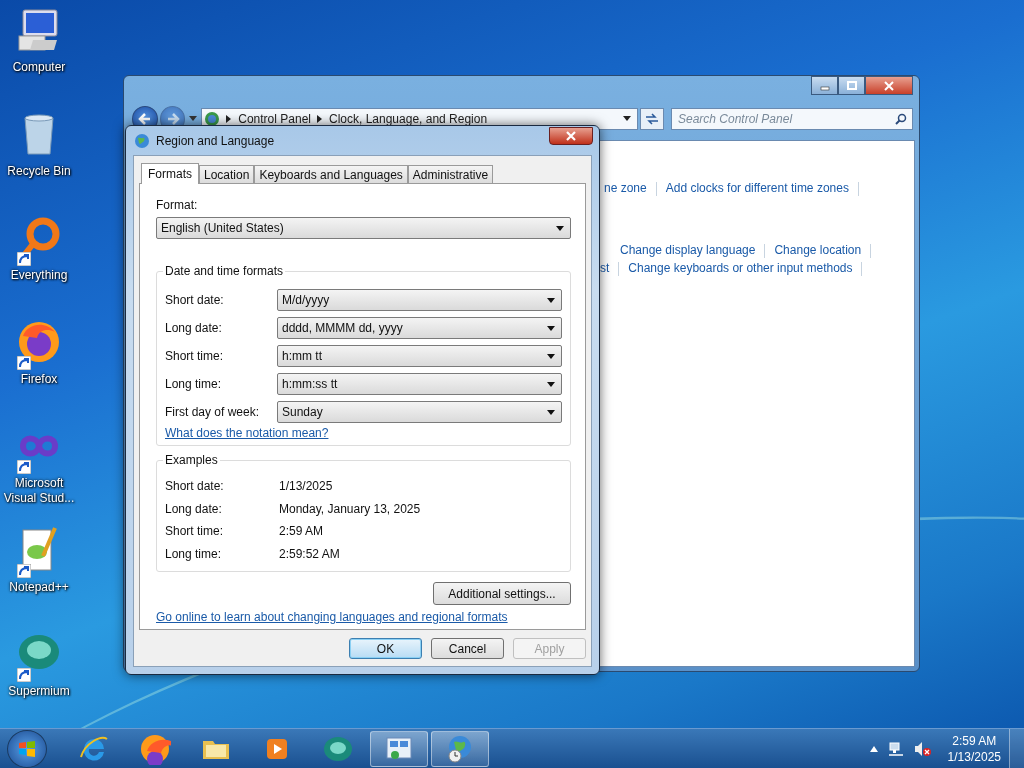 This screenshot has height=768, width=1024. What do you see at coordinates (818, 250) in the screenshot?
I see `task-link: Change location` at bounding box center [818, 250].